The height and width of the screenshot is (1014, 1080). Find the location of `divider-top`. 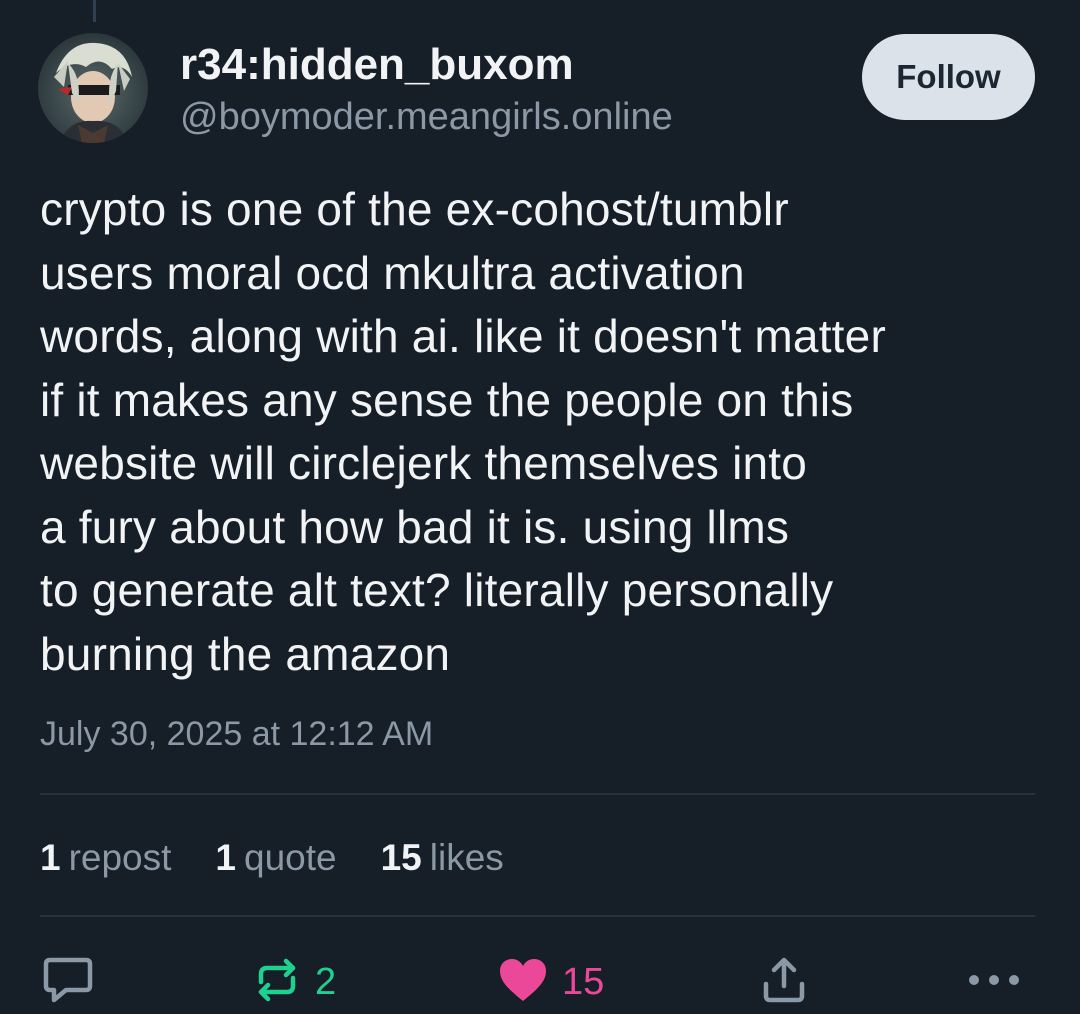

divider-top is located at coordinates (537, 794).